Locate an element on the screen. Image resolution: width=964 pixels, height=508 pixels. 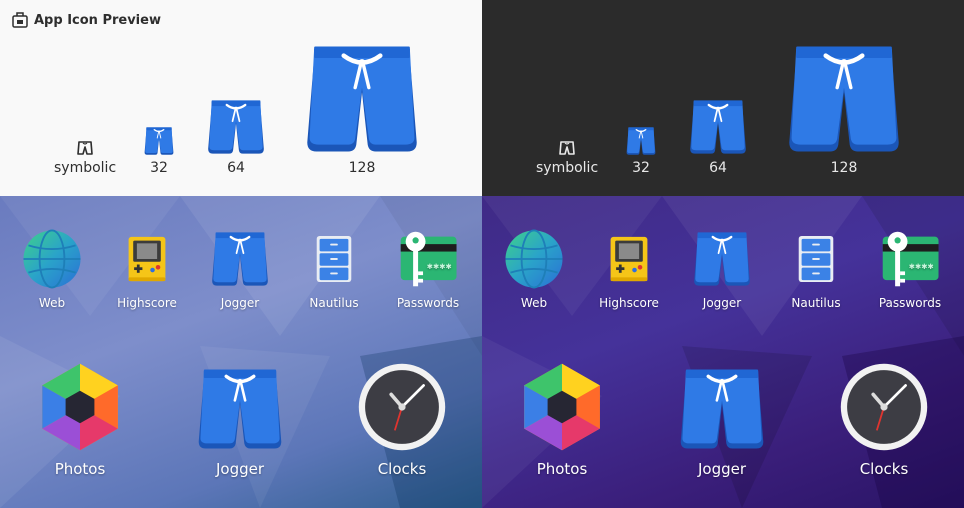
preview-header: App Icon Preview is located at coordinates (86, 20).